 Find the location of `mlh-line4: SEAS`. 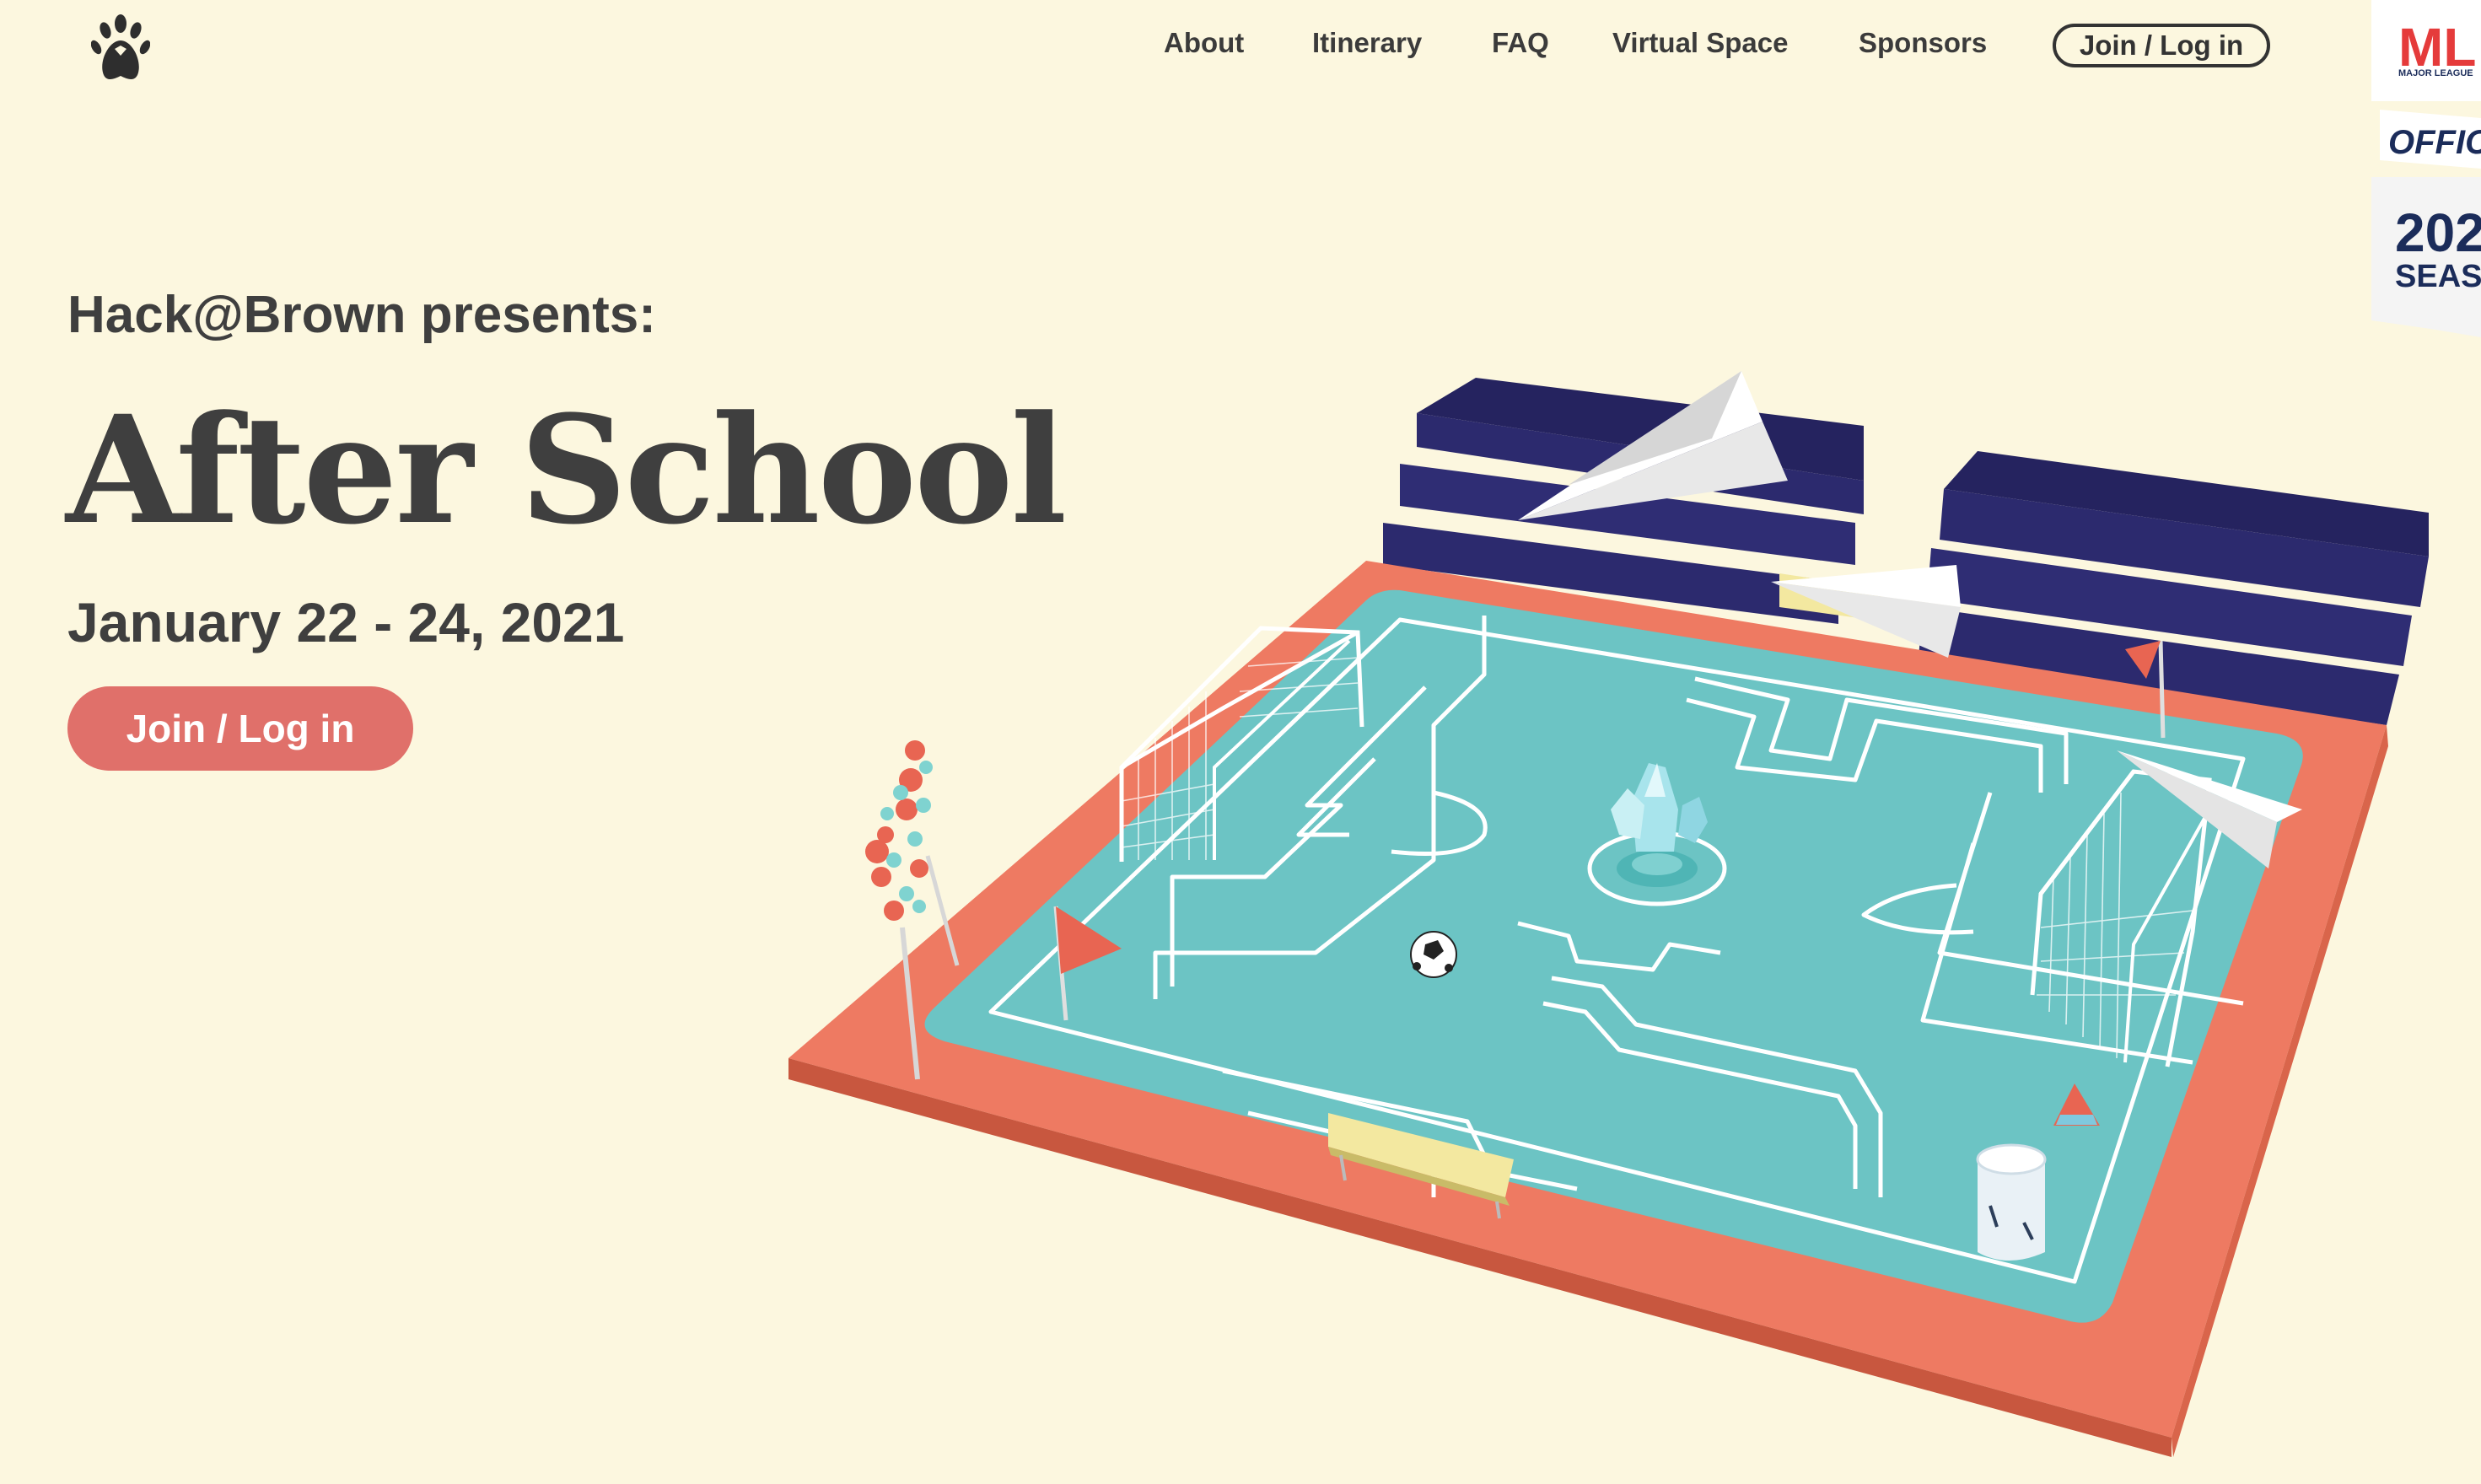

mlh-line4: SEAS is located at coordinates (2438, 276).